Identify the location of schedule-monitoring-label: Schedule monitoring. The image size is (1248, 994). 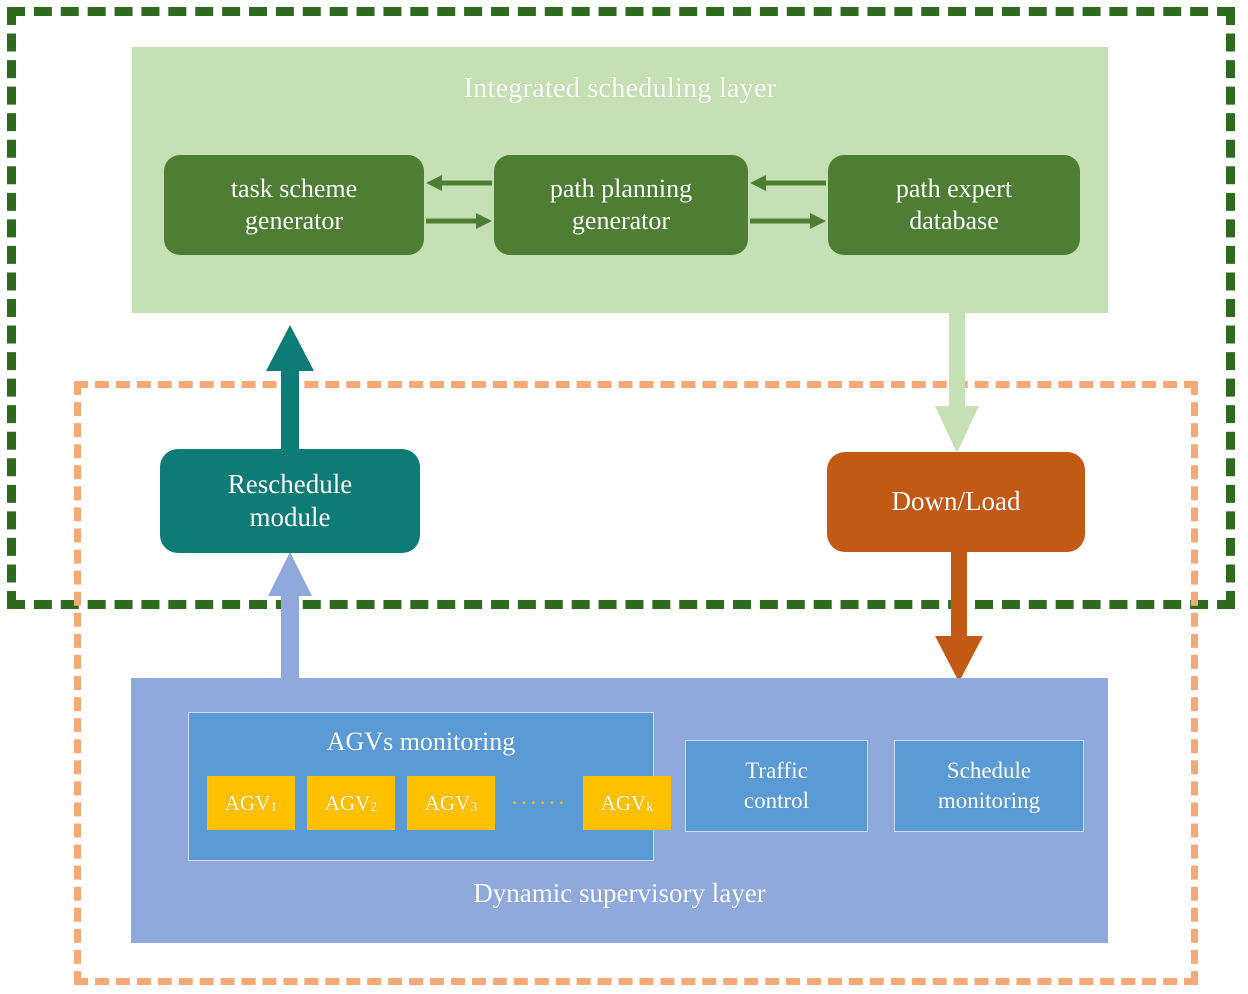
(989, 786).